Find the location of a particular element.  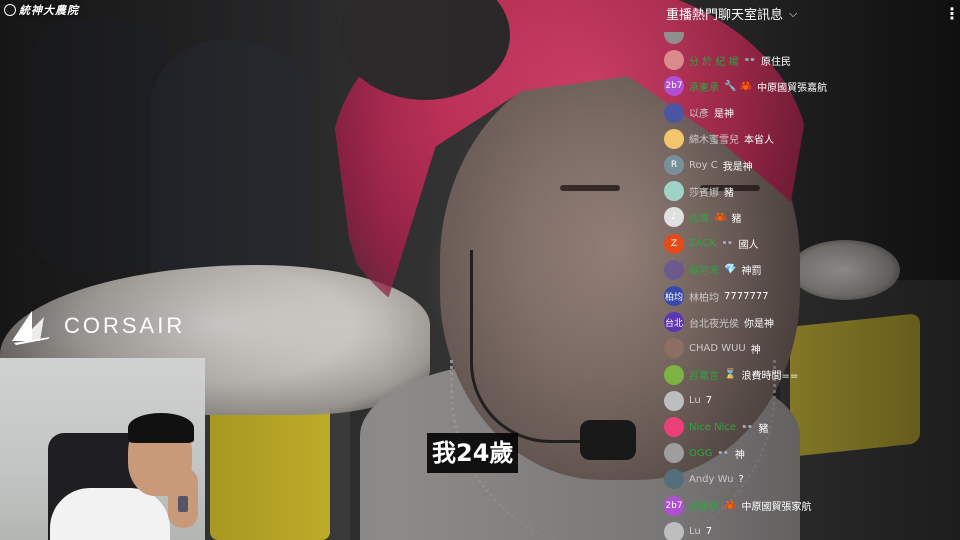

facecam-inset is located at coordinates (102, 449).